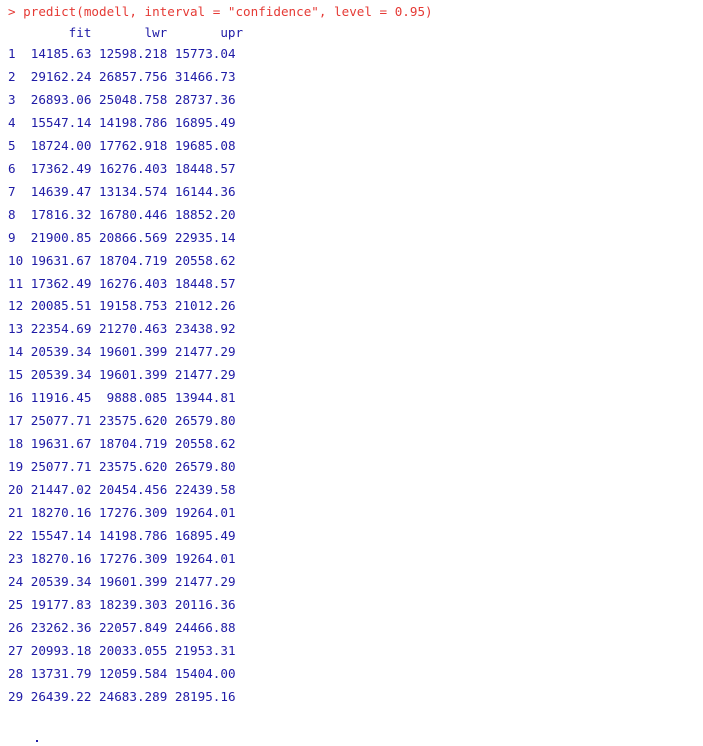  Describe the element at coordinates (61, 214) in the screenshot. I see `cell-fit: 17816.32` at that location.